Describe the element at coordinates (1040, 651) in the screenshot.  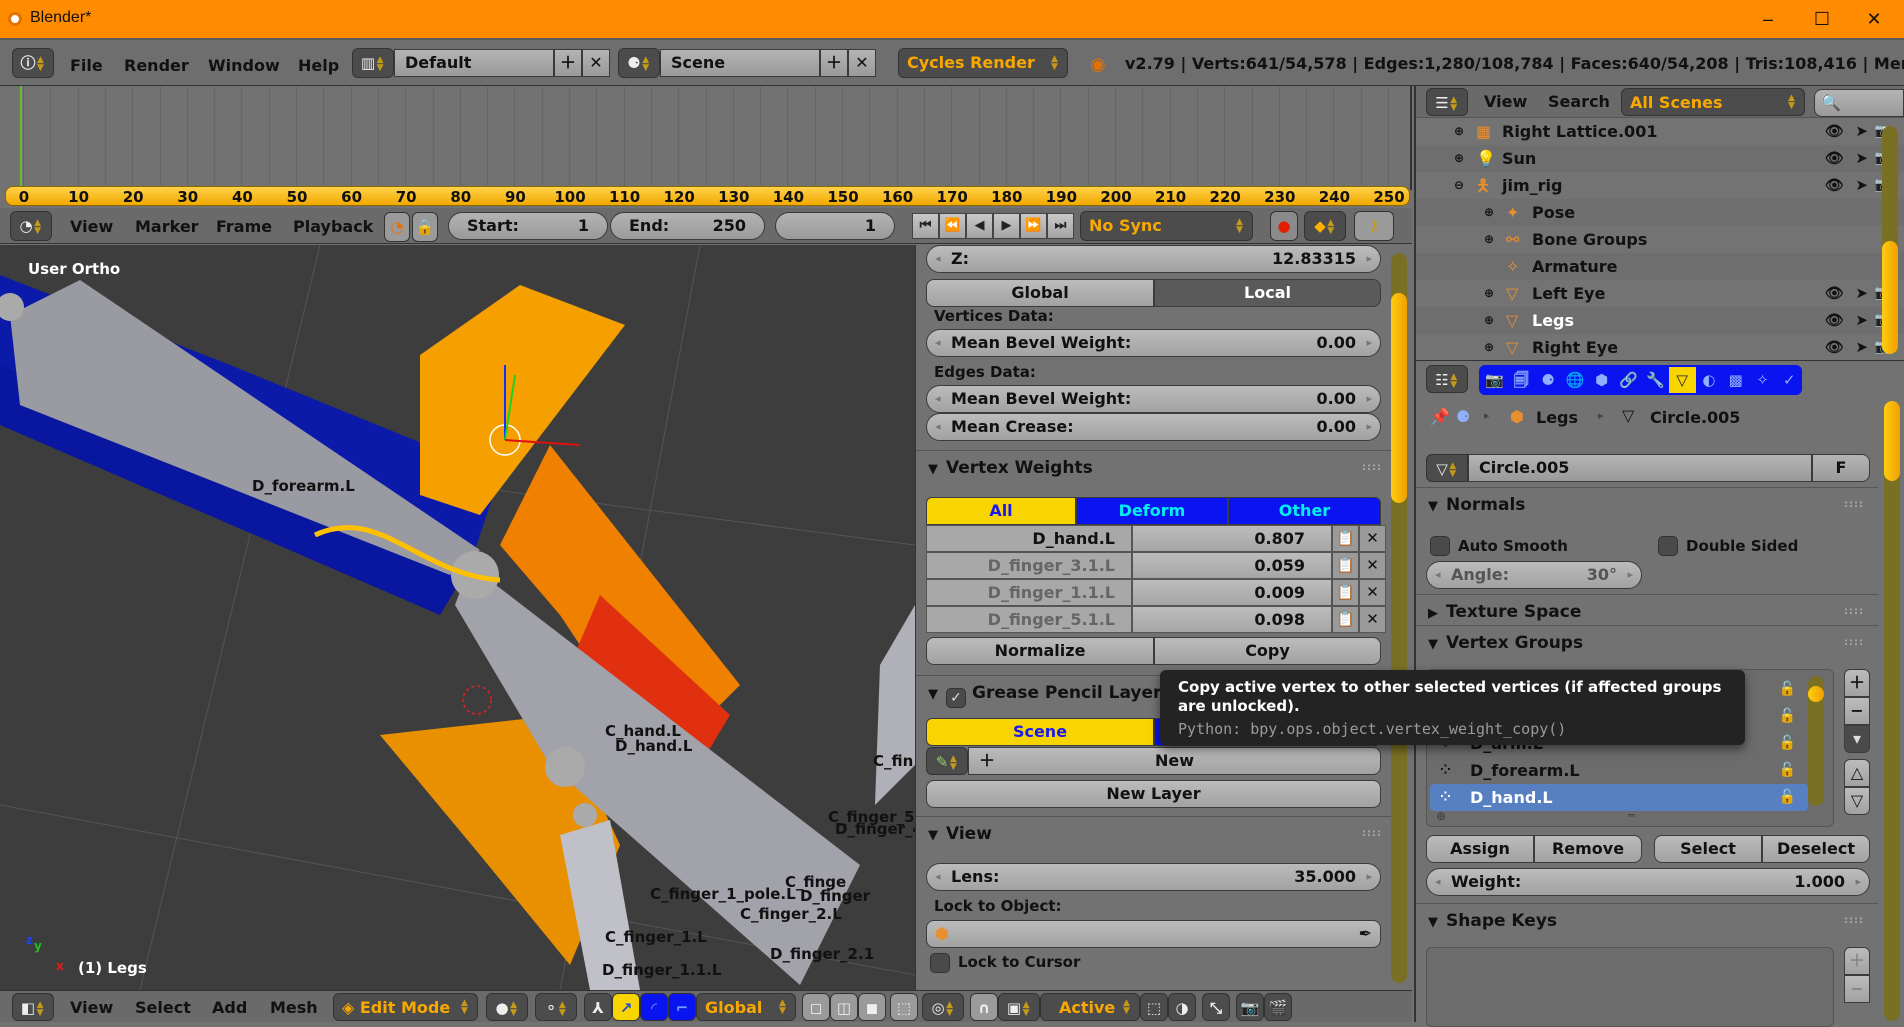
I see `normalize-button: Normalize` at that location.